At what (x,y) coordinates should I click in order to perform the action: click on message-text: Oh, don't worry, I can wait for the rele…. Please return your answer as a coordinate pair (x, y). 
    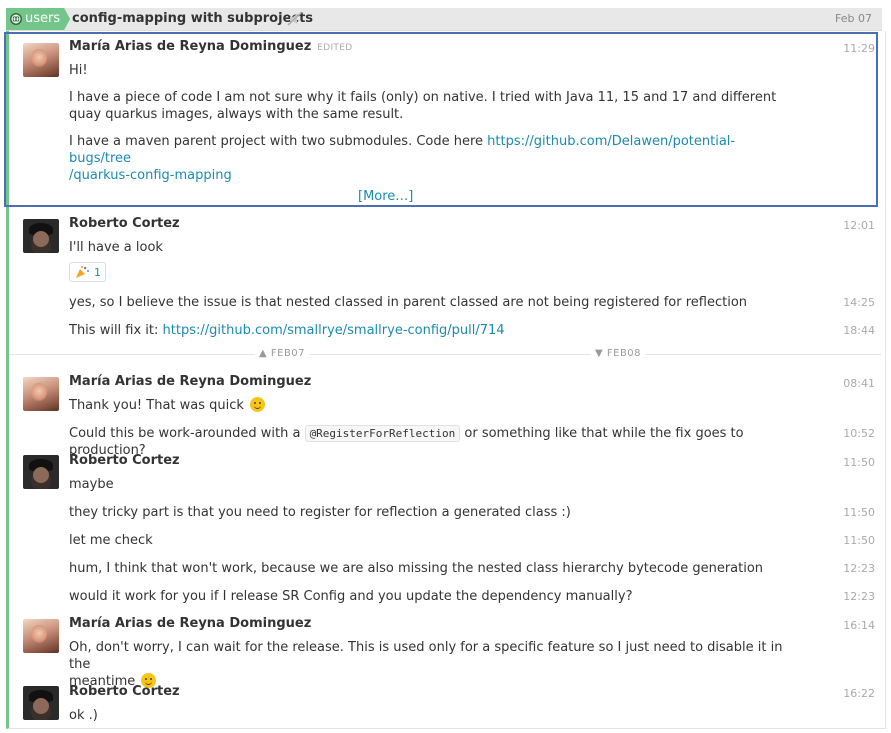
    Looking at the image, I should click on (426, 664).